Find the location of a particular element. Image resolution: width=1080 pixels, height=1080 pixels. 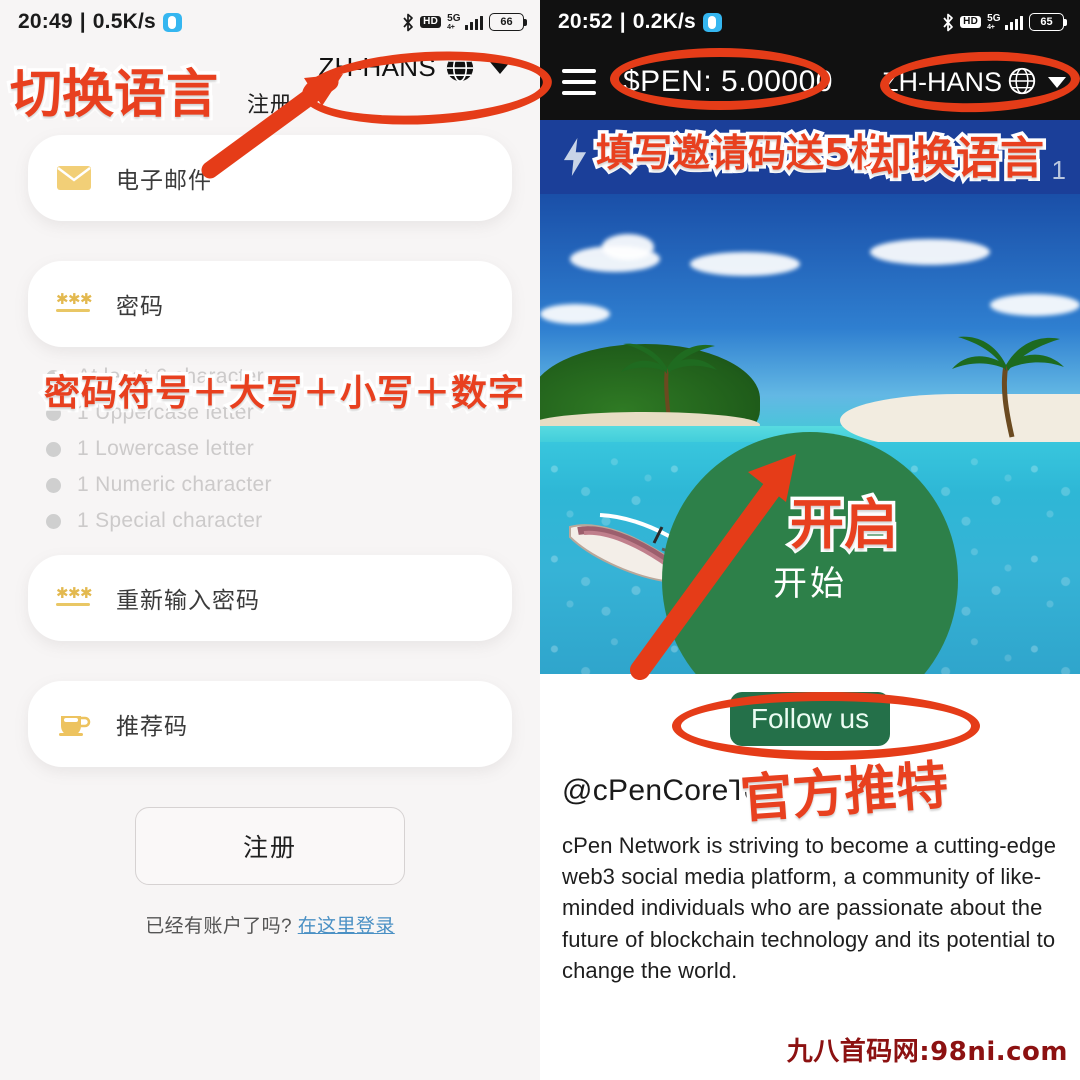

app-top-bar: $PEN: 5.00000 ZH-HANS is located at coordinates (810, 82).